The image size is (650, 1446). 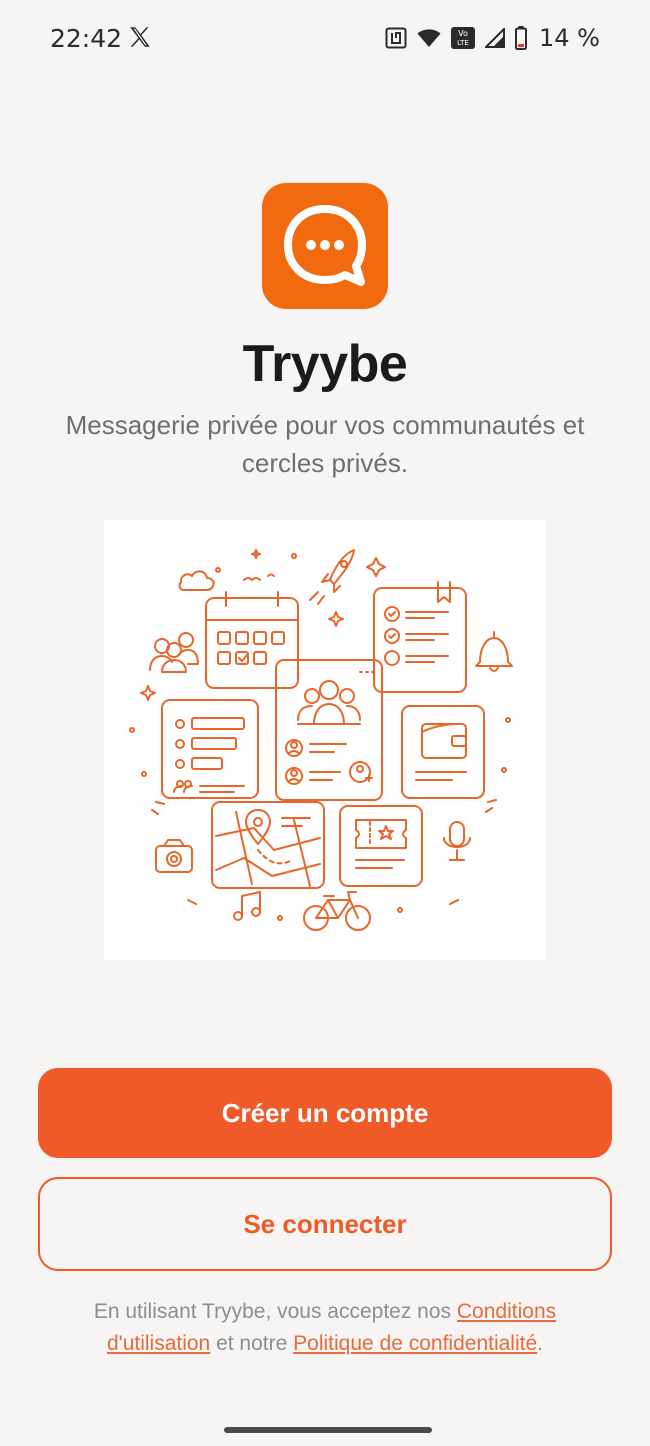 I want to click on signal-icon, so click(x=495, y=38).